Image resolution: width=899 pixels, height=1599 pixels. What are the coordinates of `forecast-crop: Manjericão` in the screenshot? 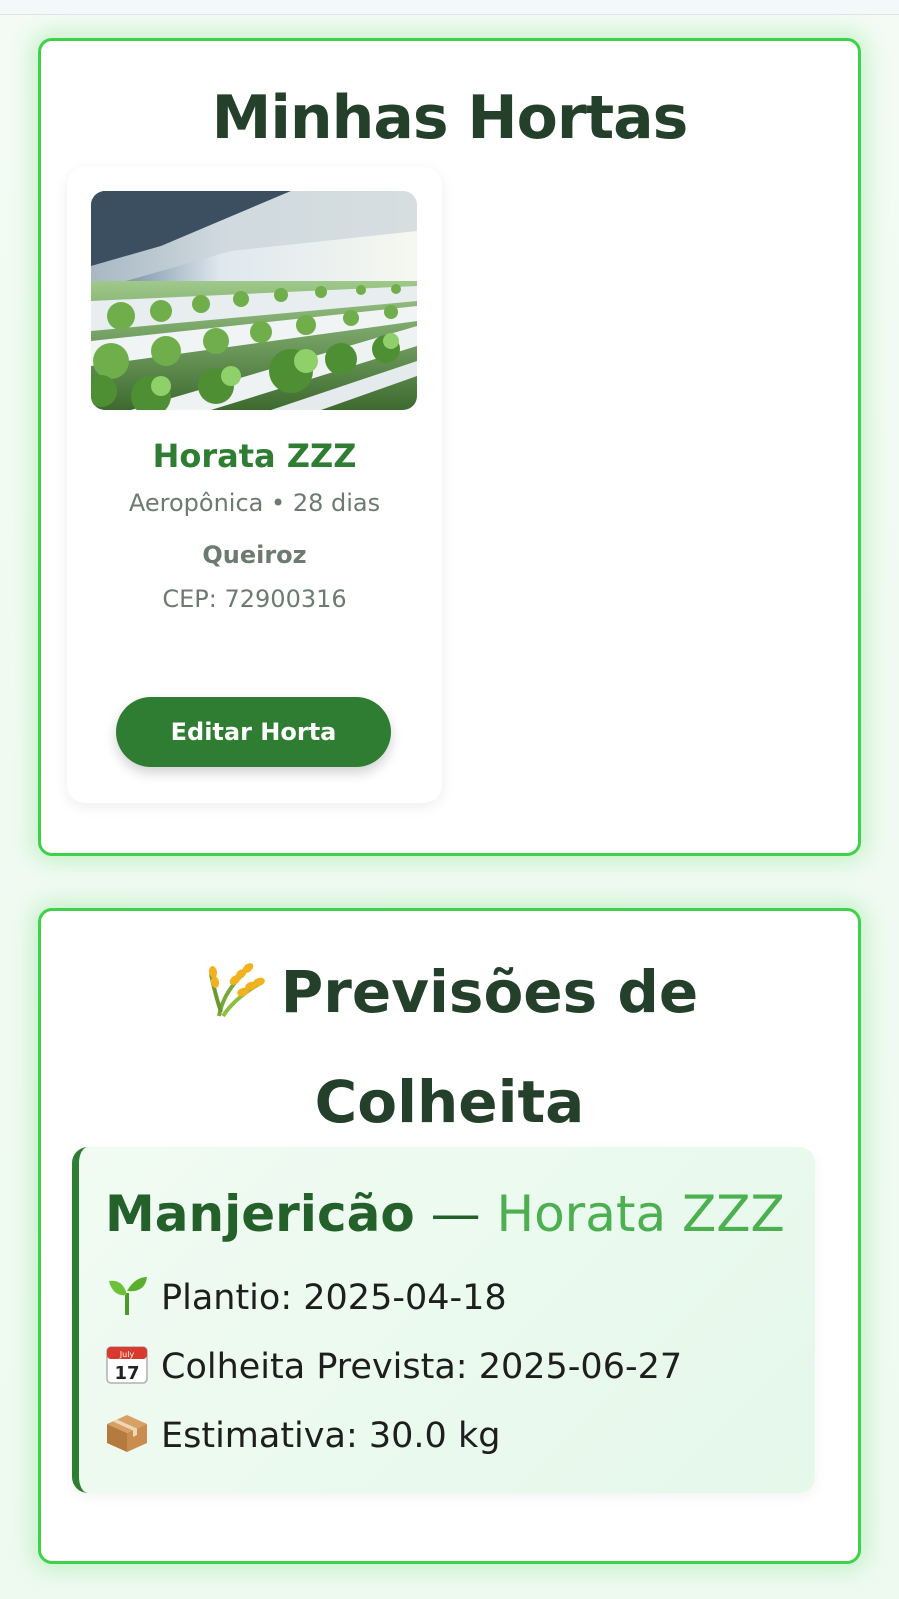 It's located at (260, 1214).